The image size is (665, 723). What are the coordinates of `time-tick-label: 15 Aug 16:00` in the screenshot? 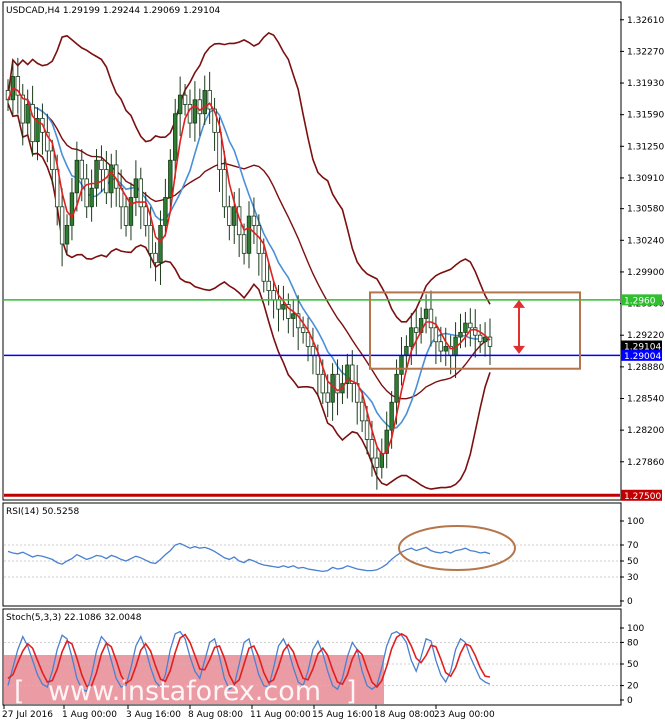 It's located at (342, 715).